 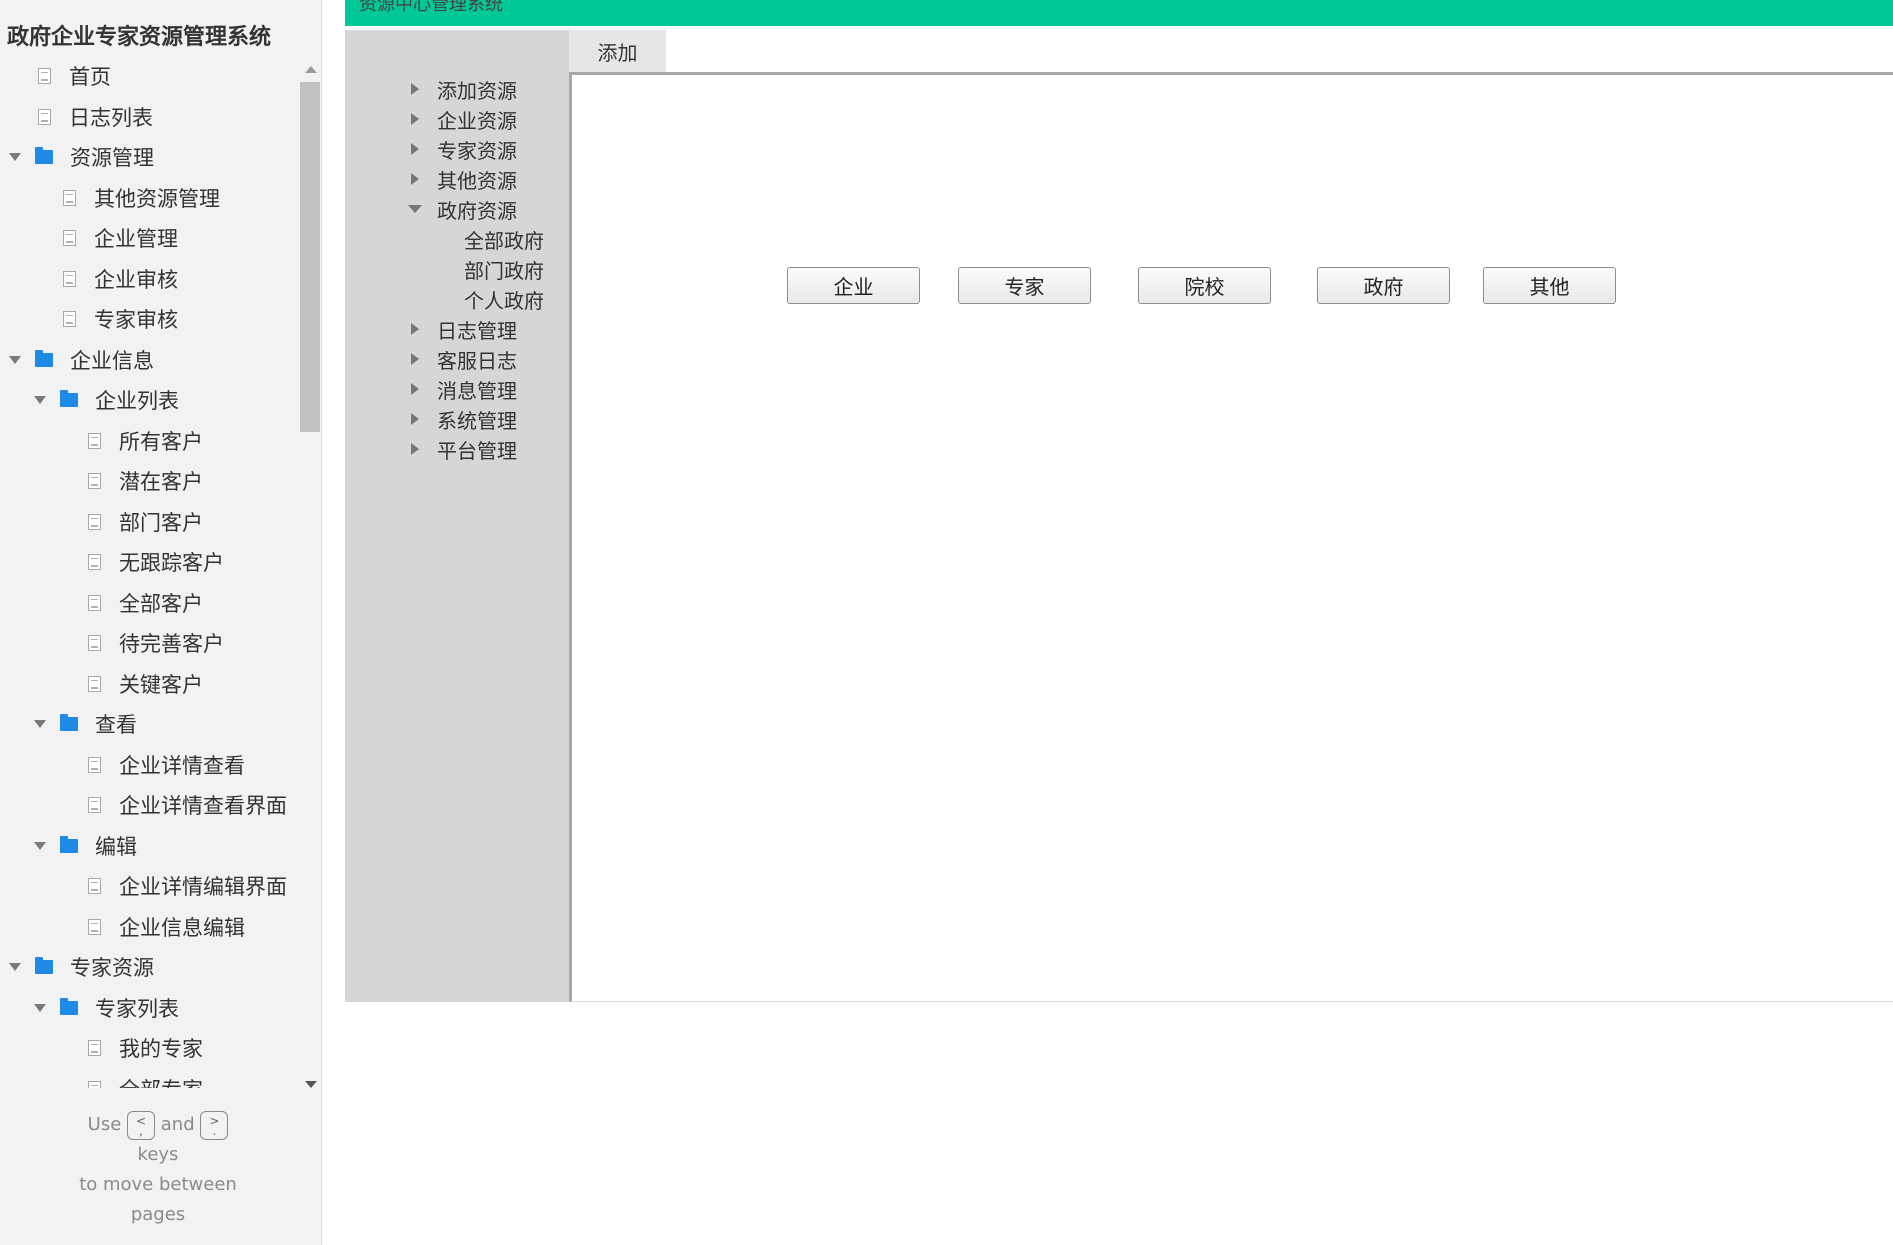 I want to click on sitemap-page: 全部客户, so click(x=150, y=603).